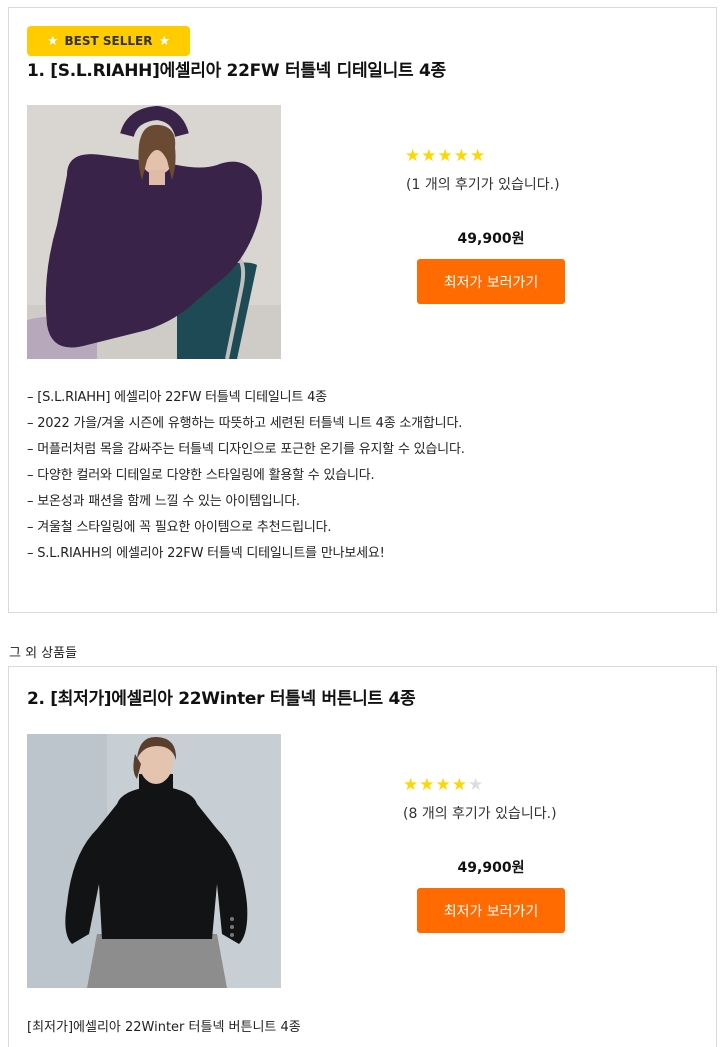 This screenshot has height=1047, width=724. Describe the element at coordinates (476, 785) in the screenshot. I see `rating-stars-empty: ★` at that location.